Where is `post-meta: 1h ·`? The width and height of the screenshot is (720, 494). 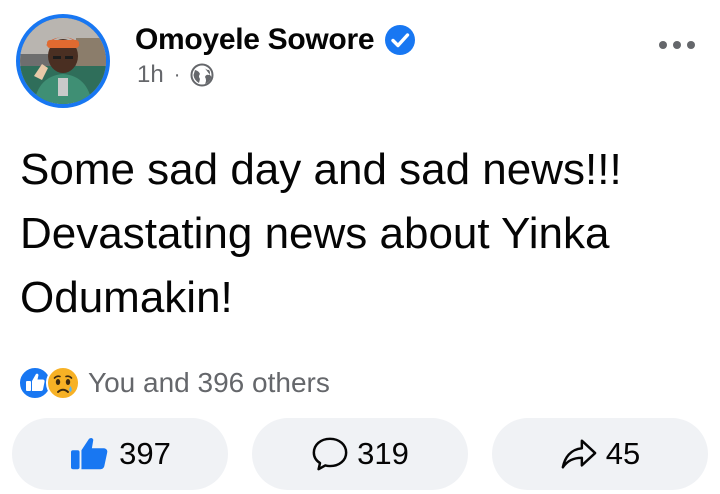
post-meta: 1h · is located at coordinates (175, 75).